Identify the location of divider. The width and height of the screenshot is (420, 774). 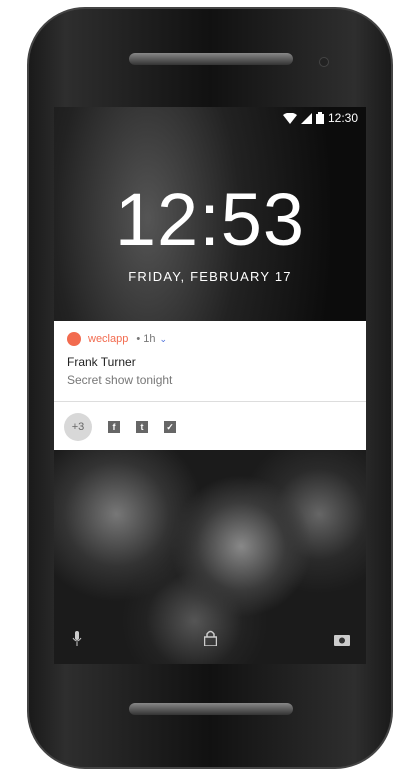
(210, 401).